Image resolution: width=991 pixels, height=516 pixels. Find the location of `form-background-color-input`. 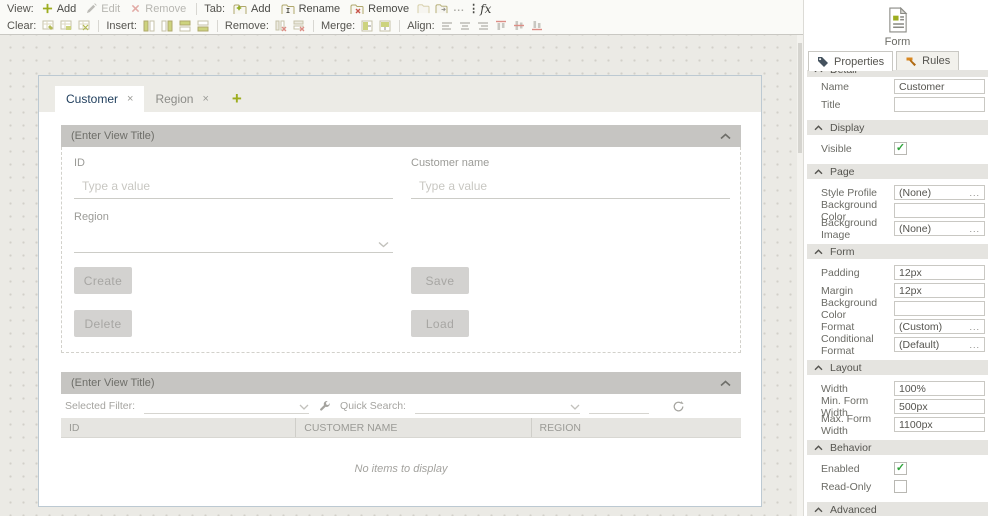

form-background-color-input is located at coordinates (939, 308).